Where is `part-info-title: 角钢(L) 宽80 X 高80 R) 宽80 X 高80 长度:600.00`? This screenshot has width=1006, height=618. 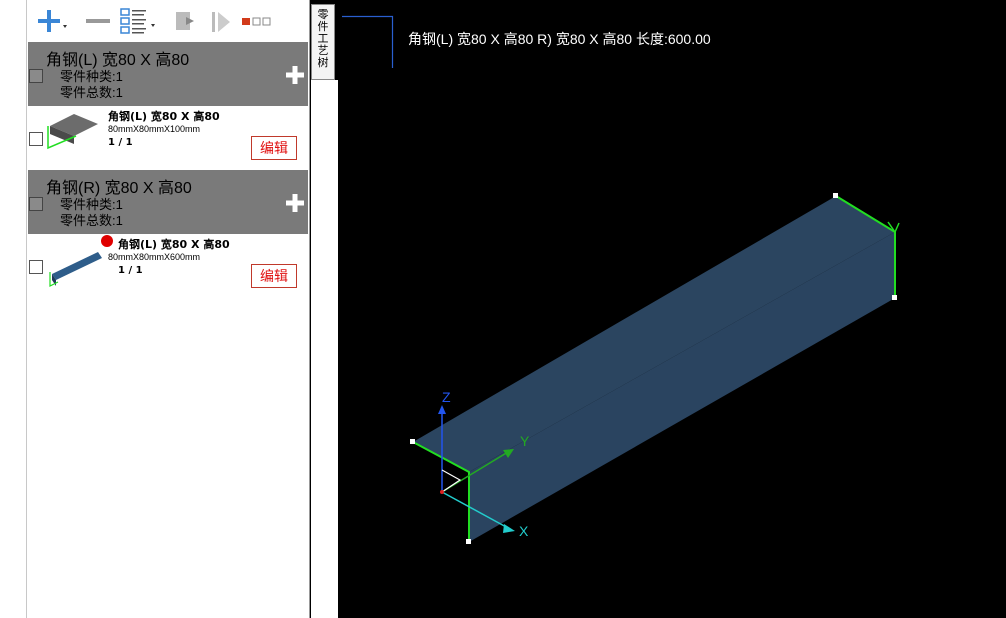
part-info-title: 角钢(L) 宽80 X 高80 R) 宽80 X 高80 长度:600.00 is located at coordinates (559, 39).